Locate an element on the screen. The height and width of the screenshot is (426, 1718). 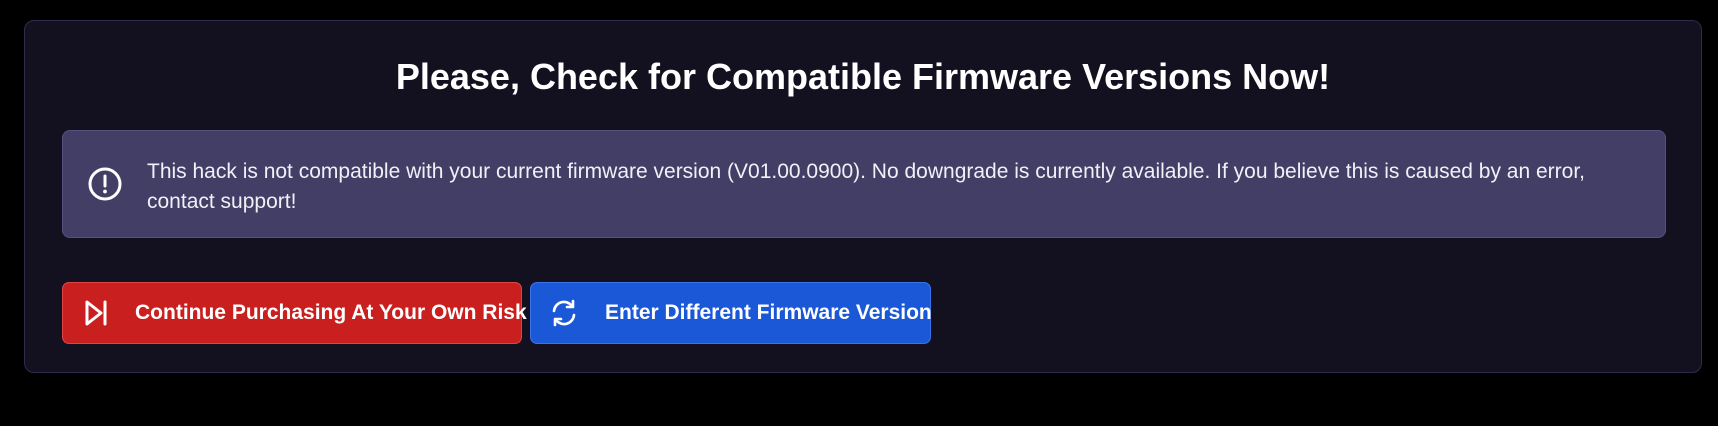
continue-purchasing-button: Continue Purchasing At Your Own Risk is located at coordinates (294, 313).